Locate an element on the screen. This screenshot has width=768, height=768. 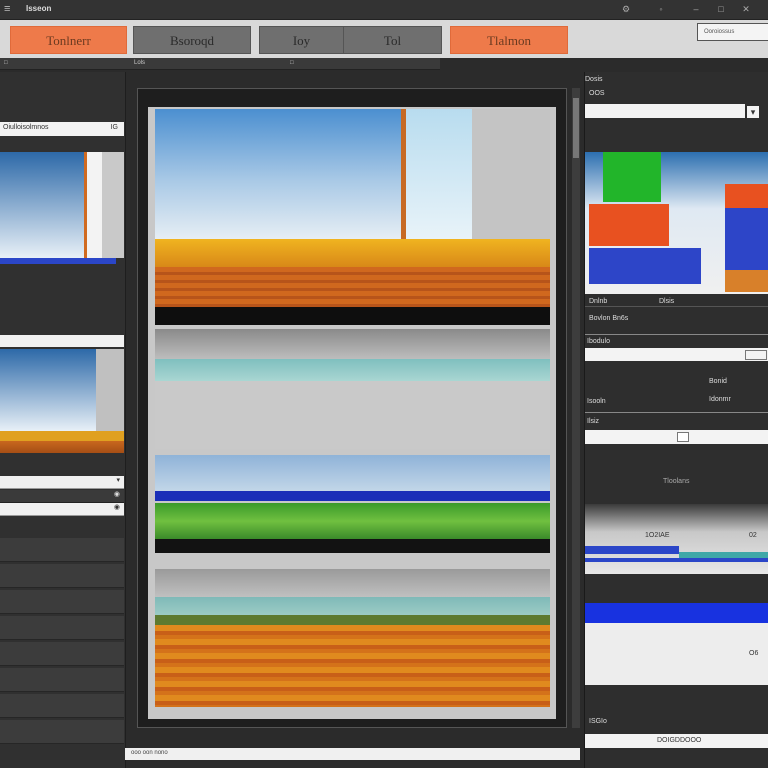
right-label-1: Dnlnb is located at coordinates (598, 301).